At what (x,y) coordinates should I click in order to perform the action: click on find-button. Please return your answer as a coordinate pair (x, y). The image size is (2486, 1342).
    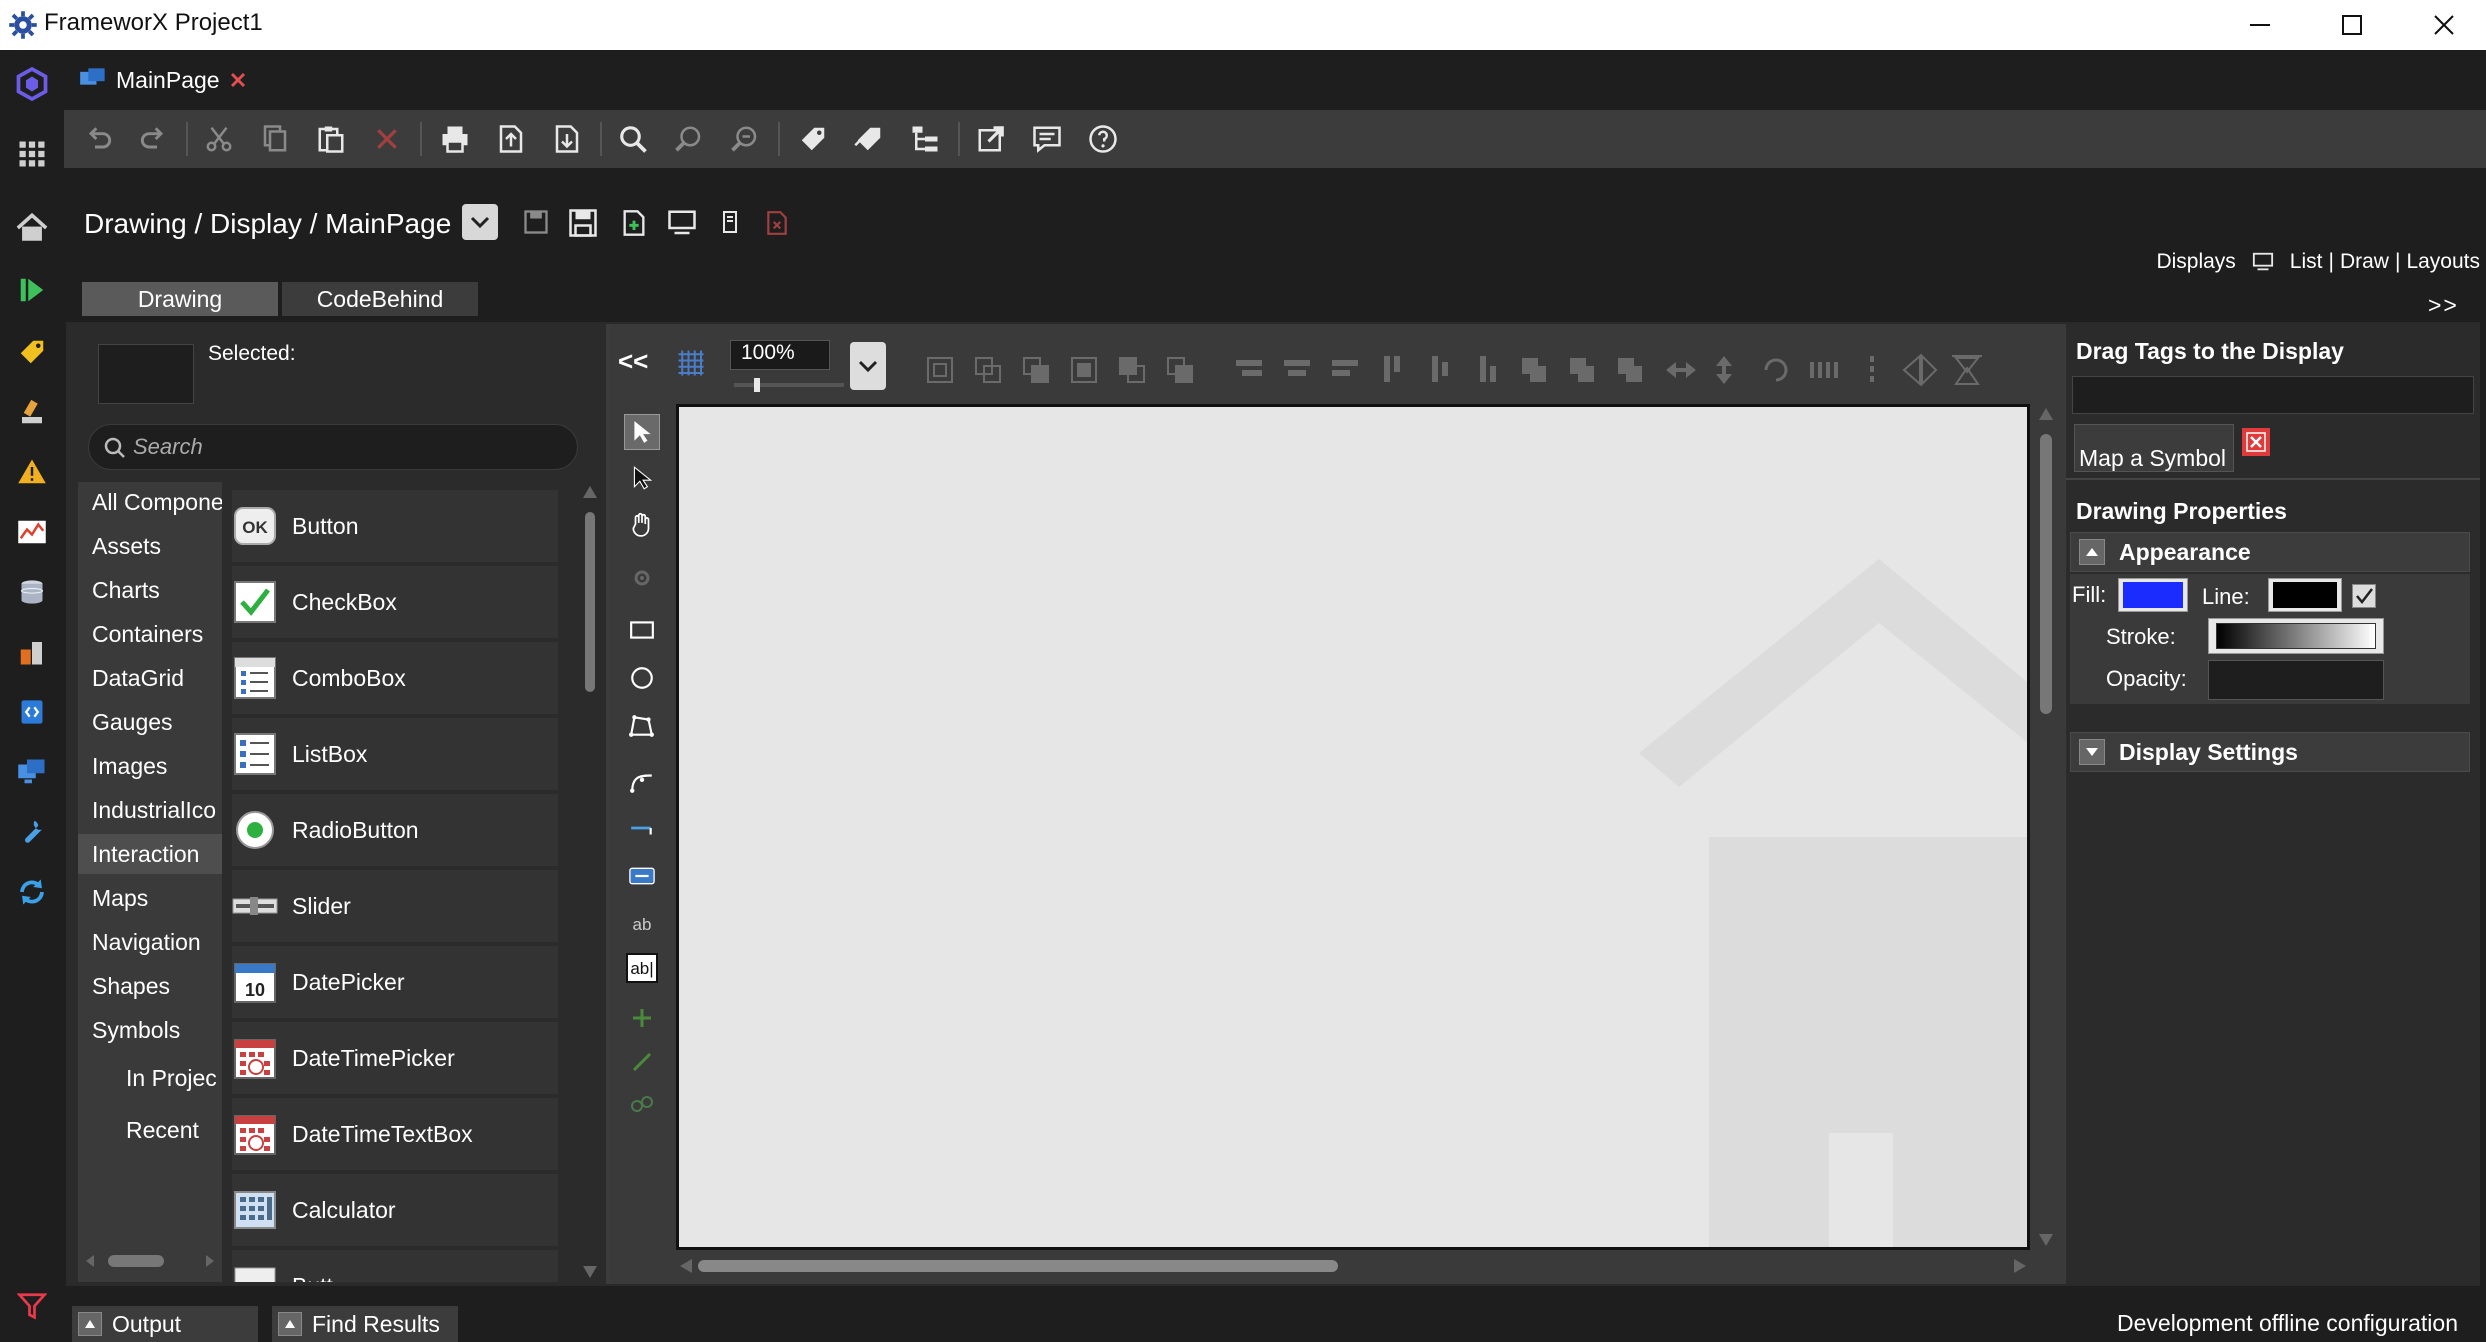
    Looking at the image, I should click on (633, 139).